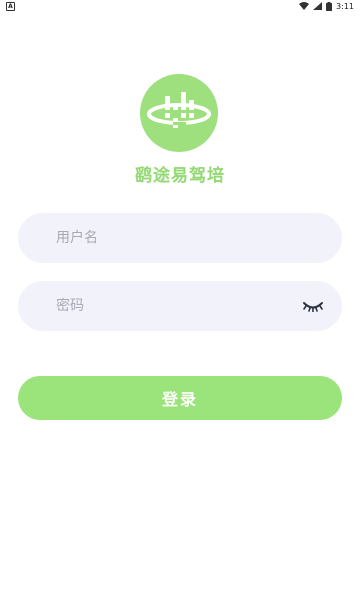 Image resolution: width=360 pixels, height=600 pixels. Describe the element at coordinates (329, 6) in the screenshot. I see `battery-icon` at that location.